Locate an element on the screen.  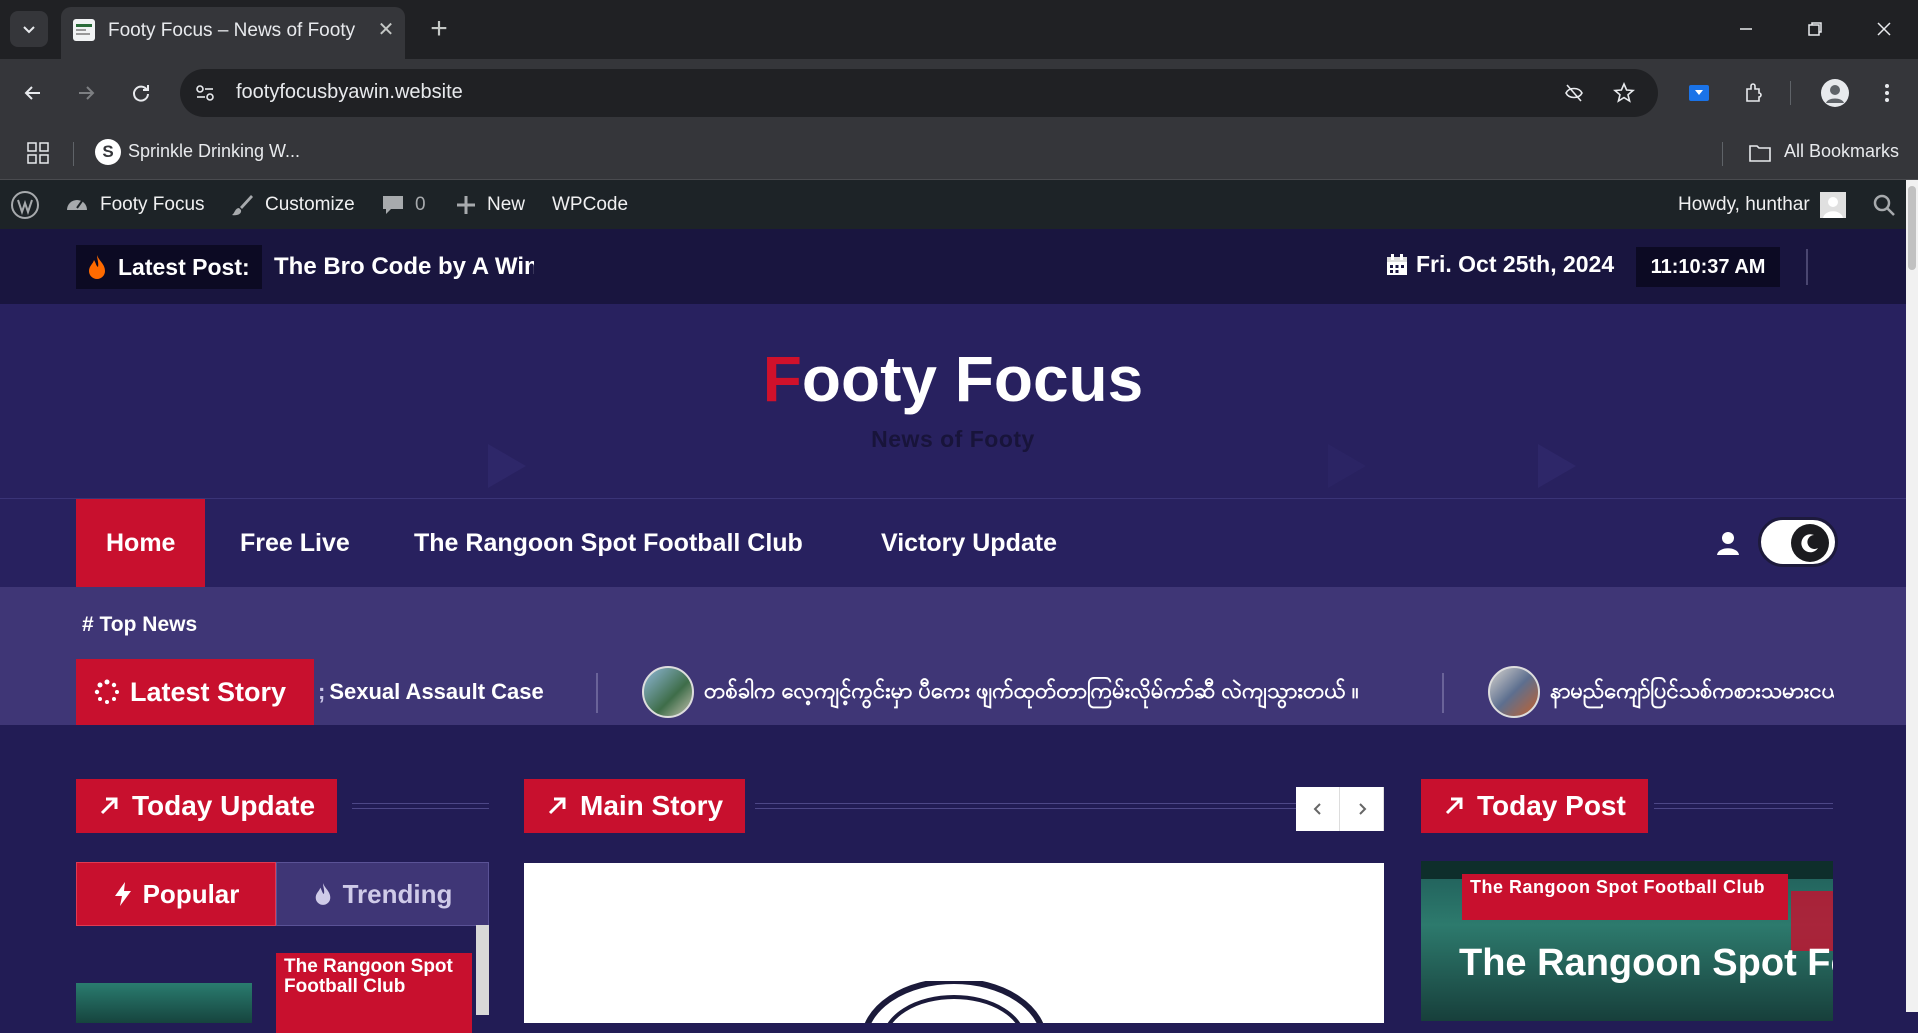
wp-site-name-menu: Footy Focus is located at coordinates (134, 204).